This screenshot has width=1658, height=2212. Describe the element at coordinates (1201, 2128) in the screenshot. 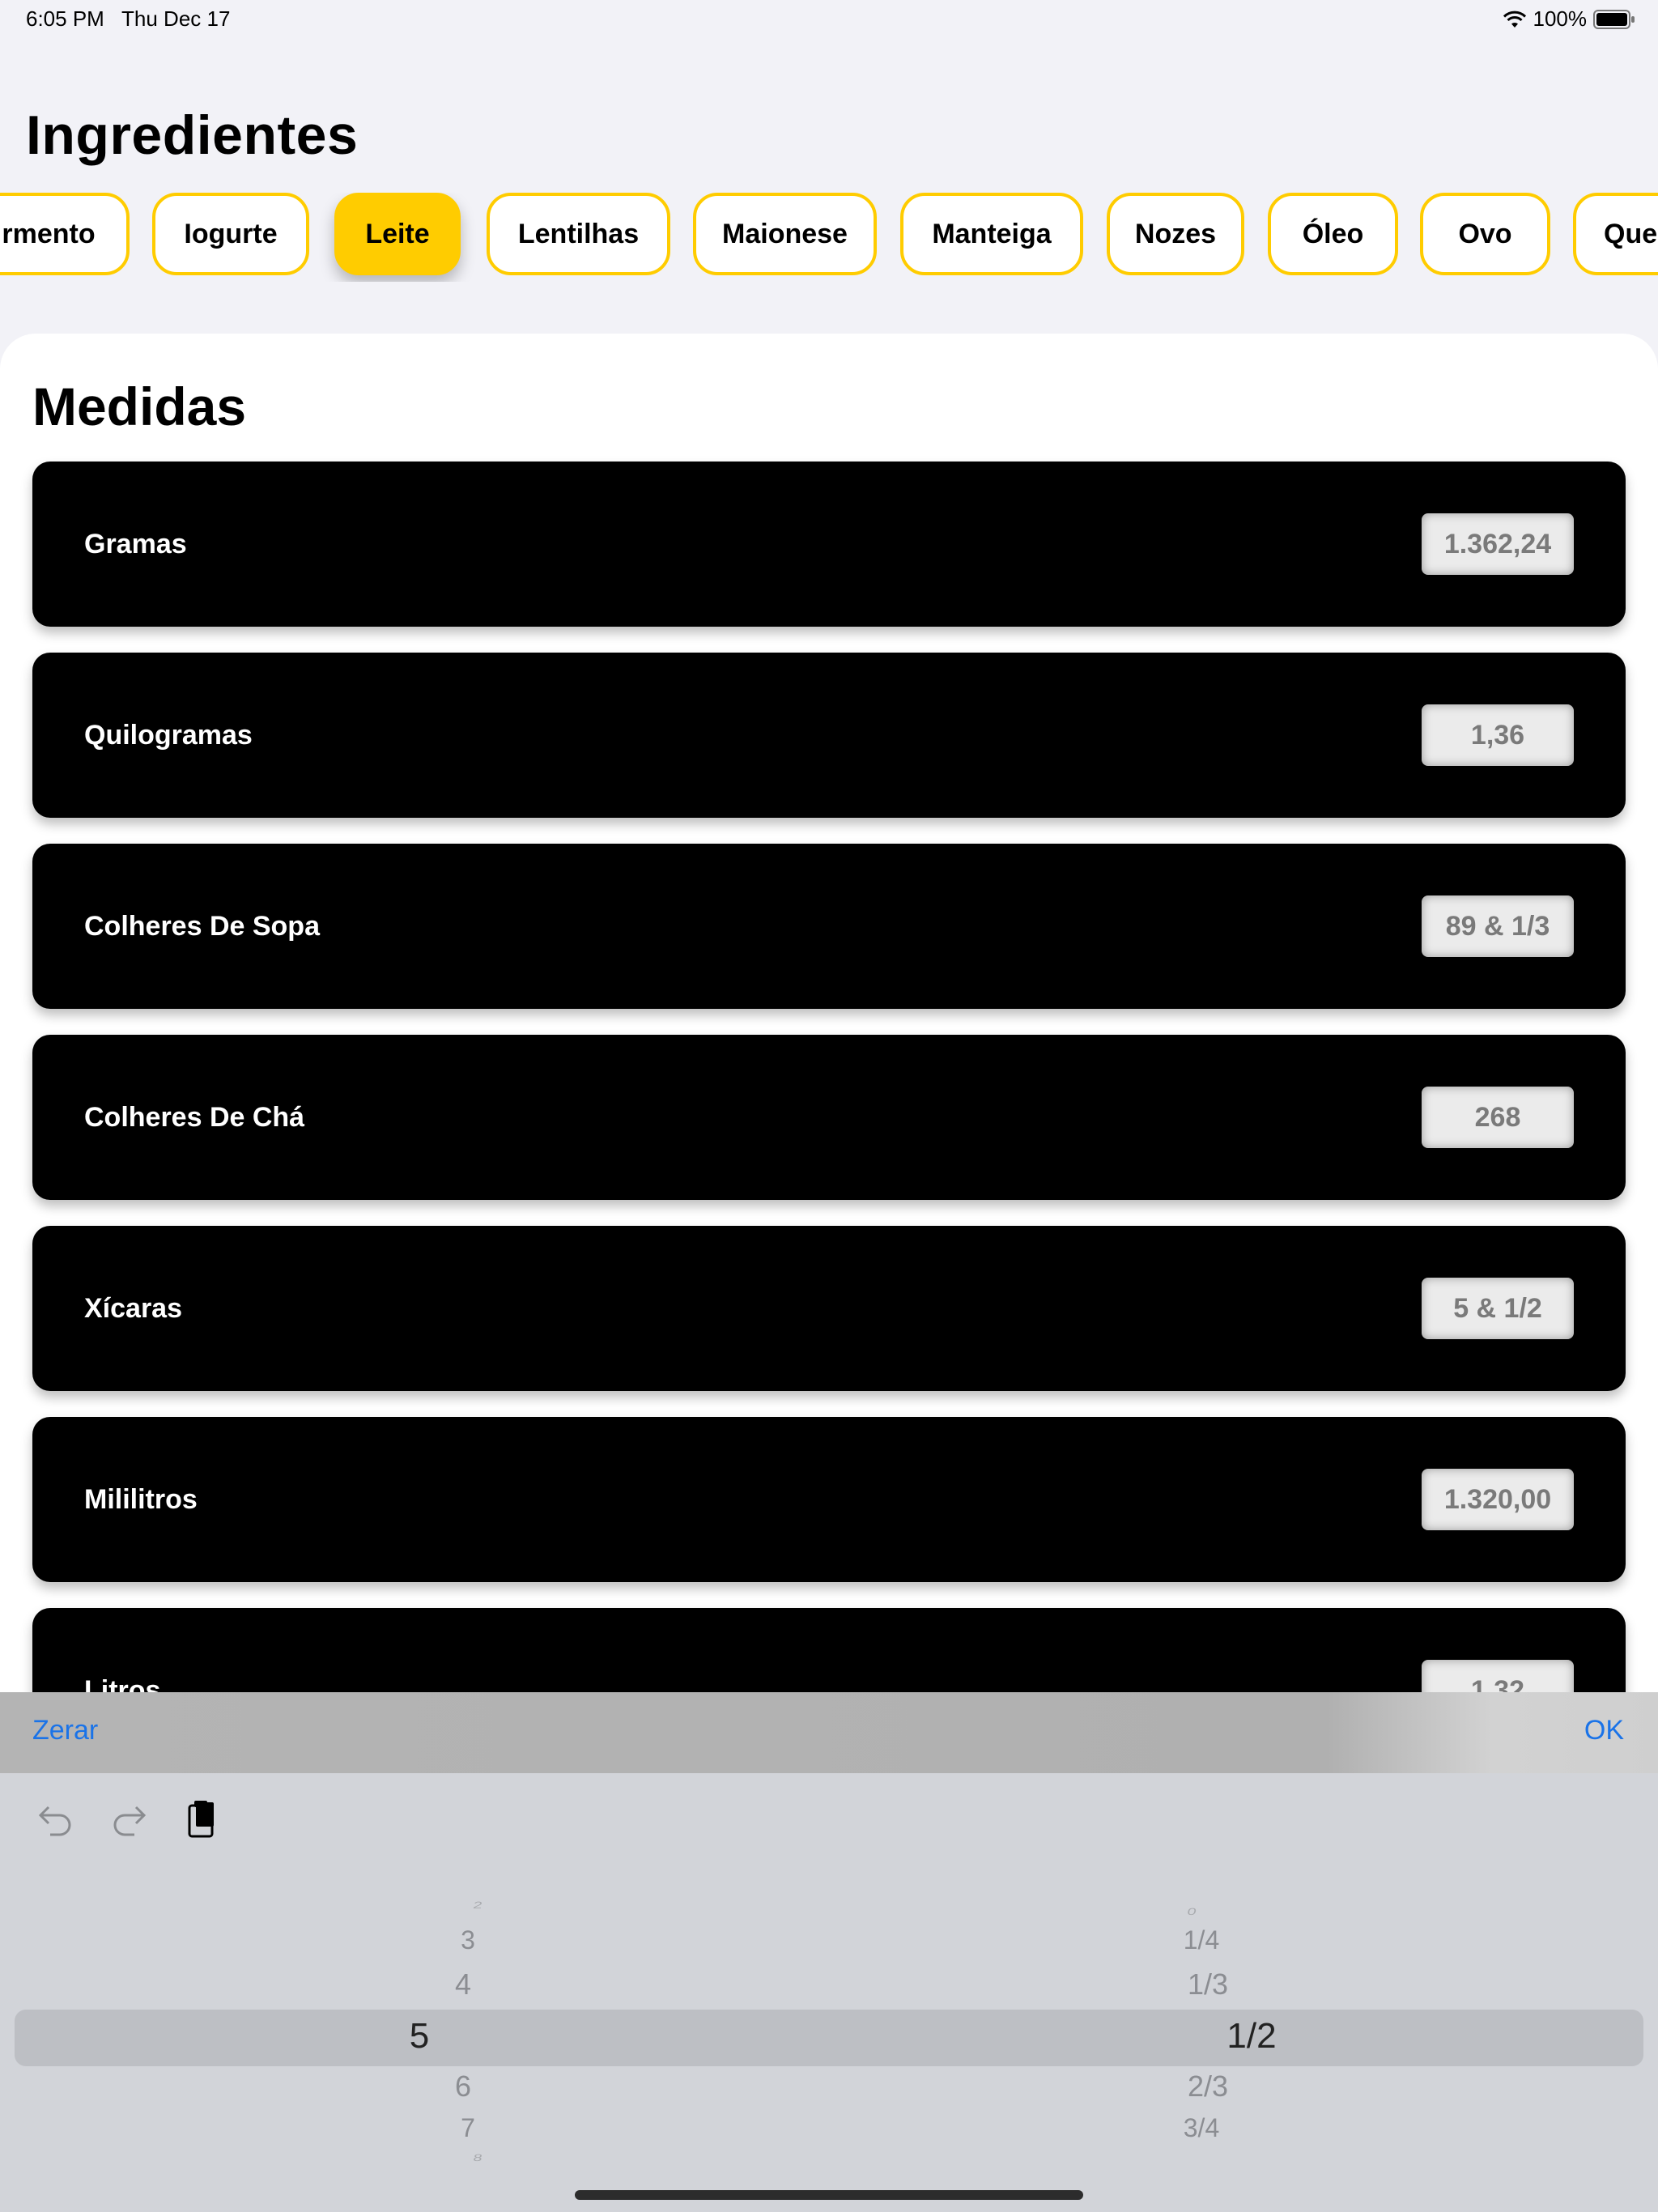

I see `picker-item: 3/4` at that location.